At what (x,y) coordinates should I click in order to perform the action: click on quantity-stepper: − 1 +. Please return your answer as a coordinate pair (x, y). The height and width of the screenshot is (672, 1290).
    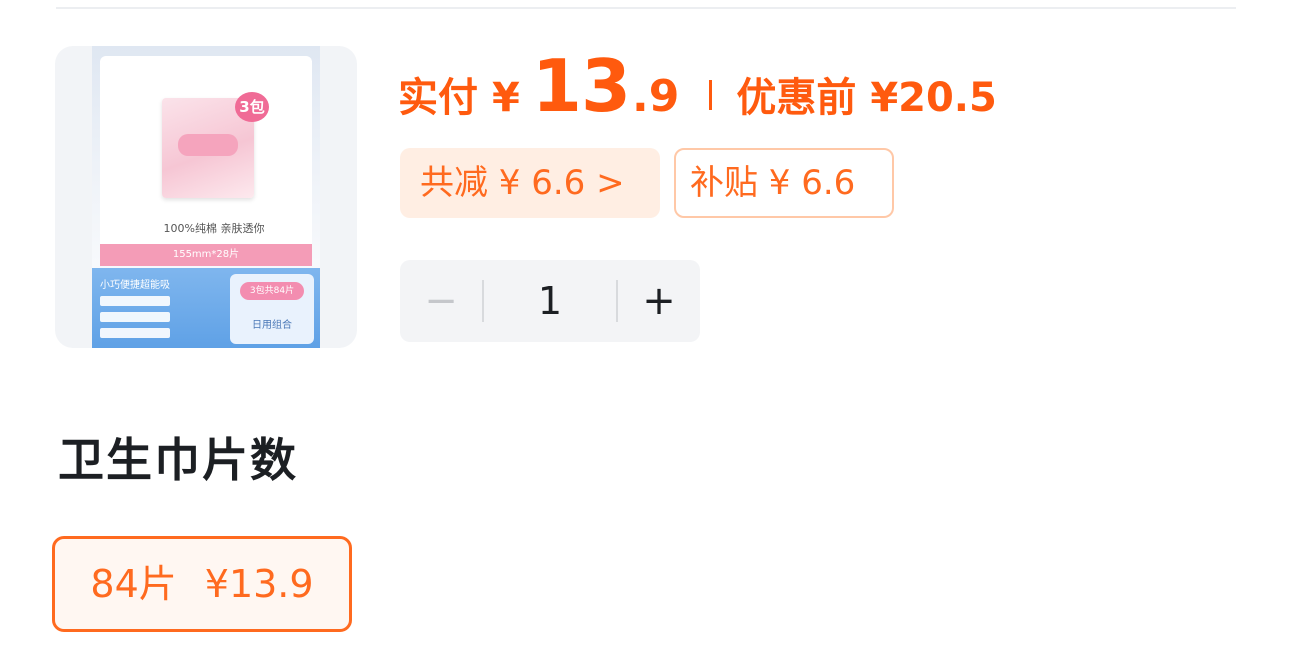
    Looking at the image, I should click on (550, 301).